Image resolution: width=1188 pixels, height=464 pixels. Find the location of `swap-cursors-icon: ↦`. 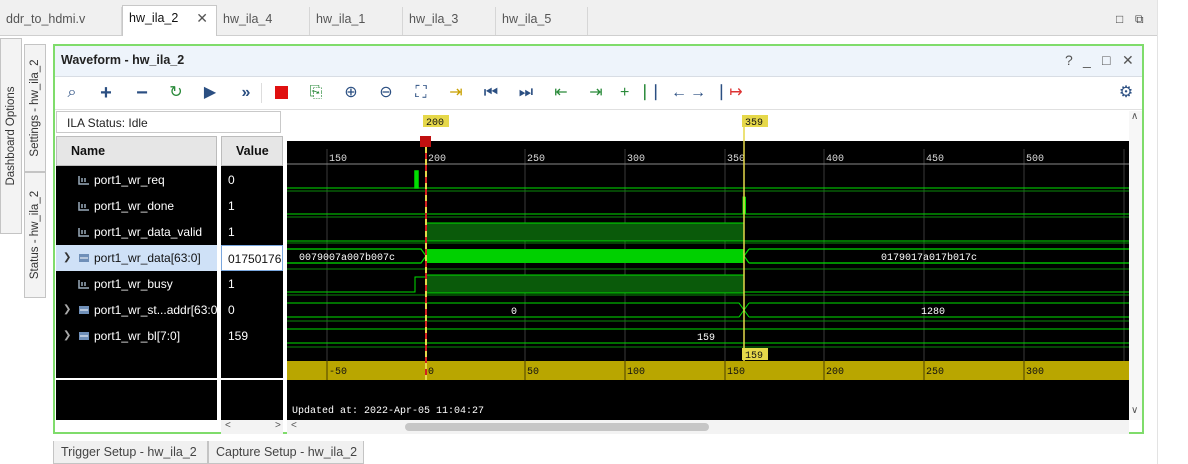

swap-cursors-icon: ↦ is located at coordinates (736, 93).